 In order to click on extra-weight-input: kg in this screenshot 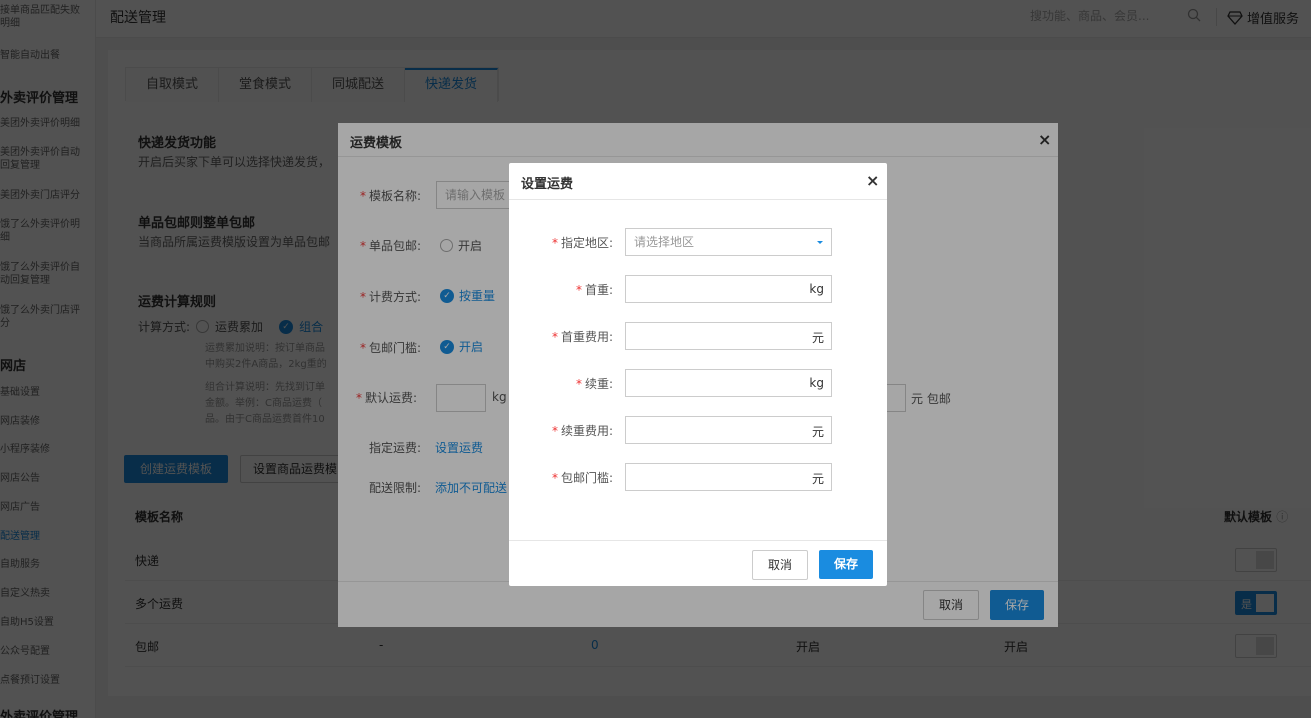, I will do `click(728, 383)`.